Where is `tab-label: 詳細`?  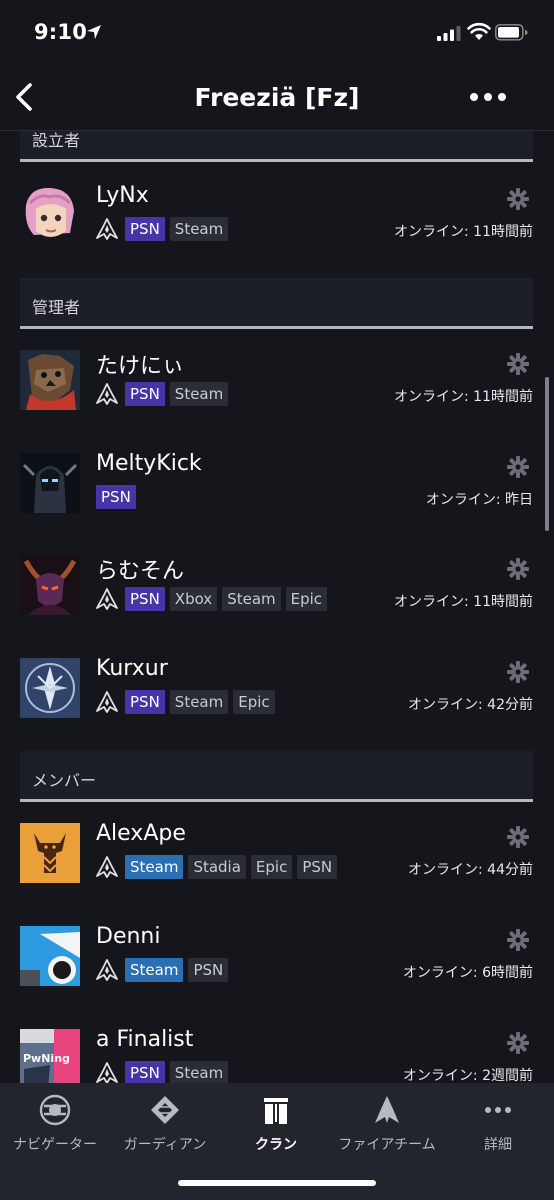
tab-label: 詳細 is located at coordinates (498, 1145).